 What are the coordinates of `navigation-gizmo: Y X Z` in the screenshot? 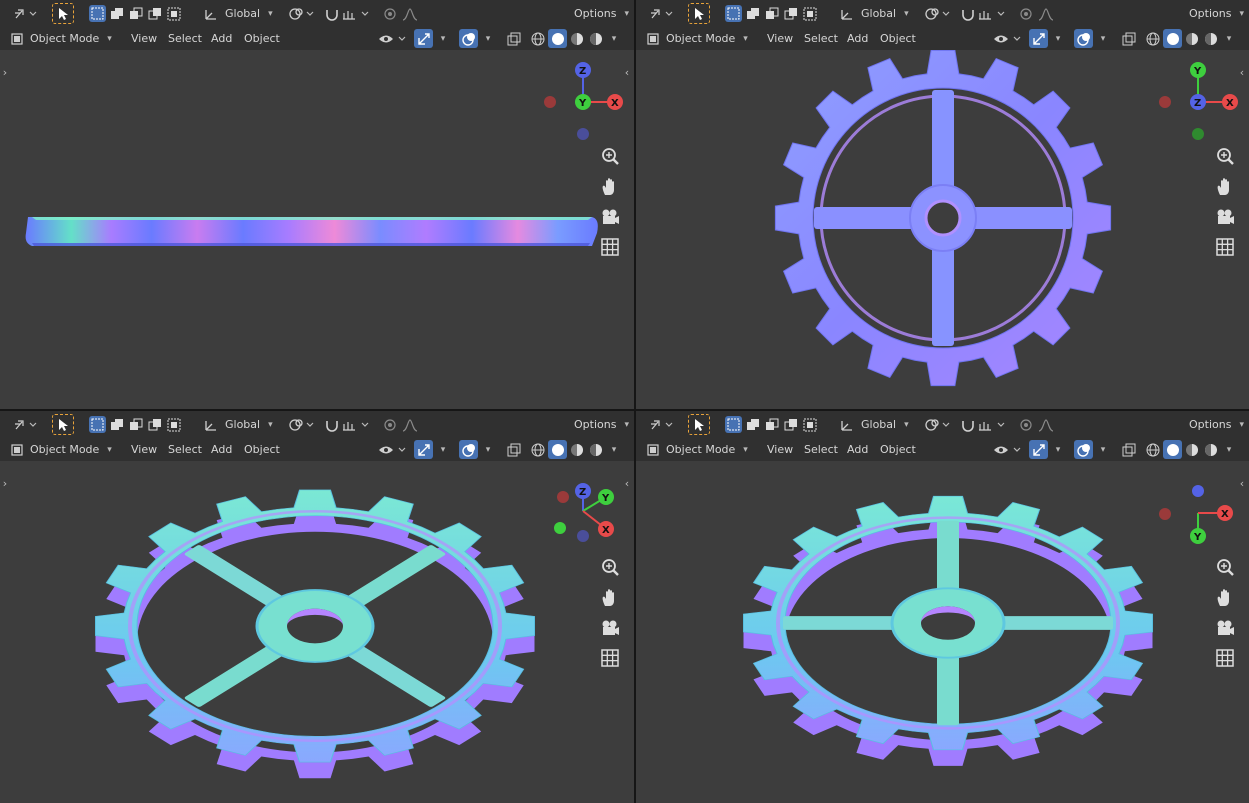 It's located at (1200, 102).